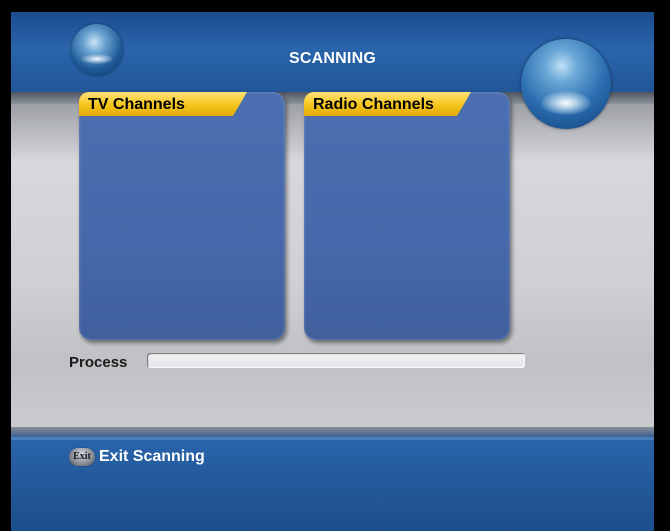 The width and height of the screenshot is (670, 531). I want to click on exit-key-icon: Exit, so click(82, 457).